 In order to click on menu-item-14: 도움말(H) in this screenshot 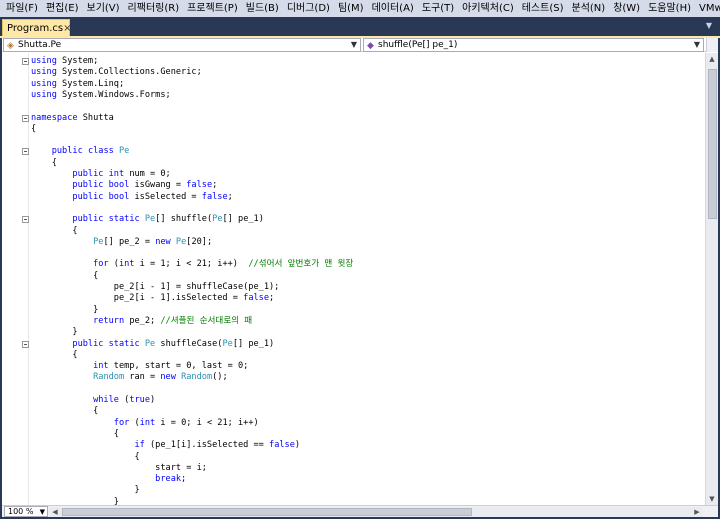, I will do `click(669, 8)`.